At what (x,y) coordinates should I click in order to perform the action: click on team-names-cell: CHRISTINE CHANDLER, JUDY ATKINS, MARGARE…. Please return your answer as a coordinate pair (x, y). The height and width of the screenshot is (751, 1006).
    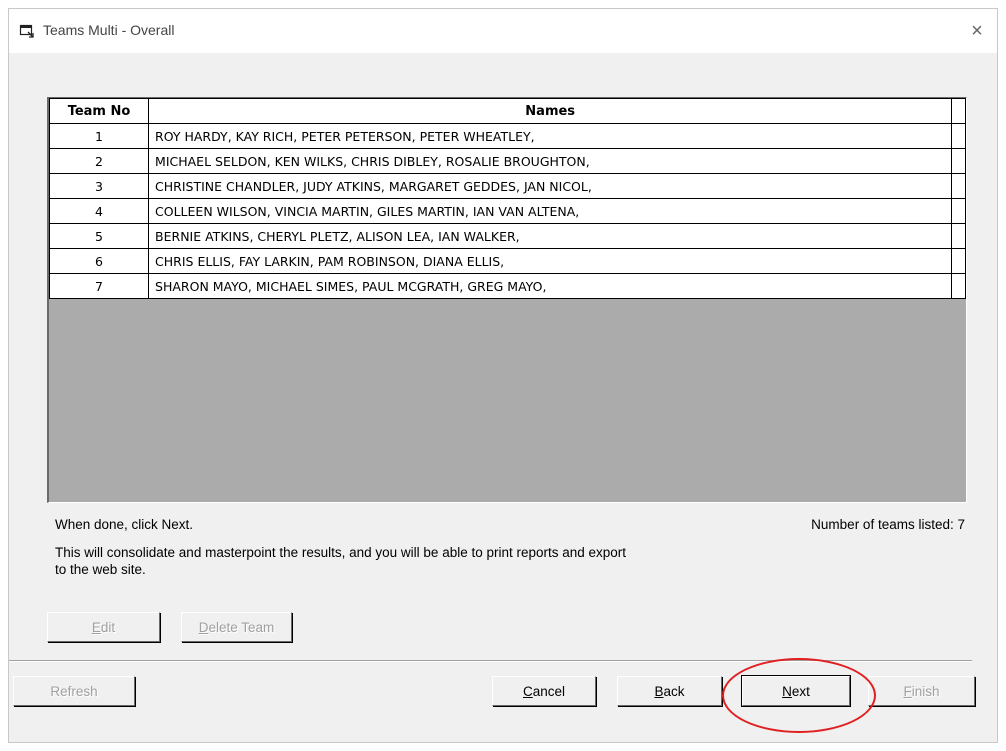
    Looking at the image, I should click on (550, 186).